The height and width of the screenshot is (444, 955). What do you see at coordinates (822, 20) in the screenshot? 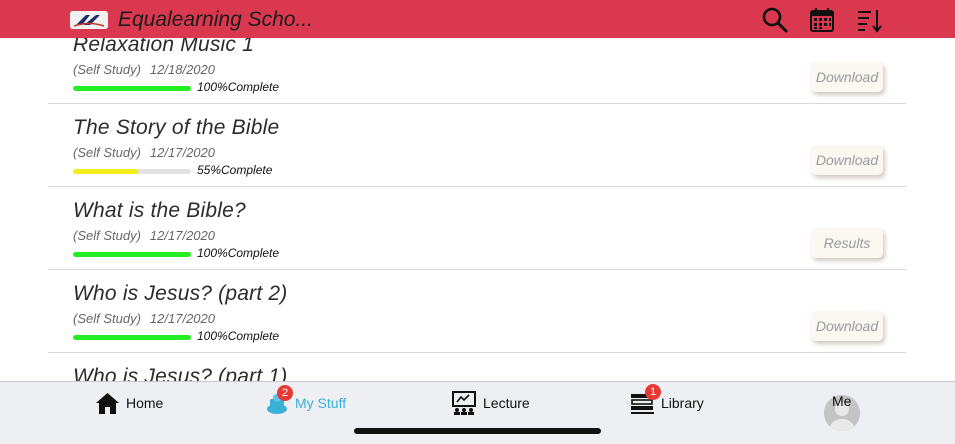
I see `calendar-icon` at bounding box center [822, 20].